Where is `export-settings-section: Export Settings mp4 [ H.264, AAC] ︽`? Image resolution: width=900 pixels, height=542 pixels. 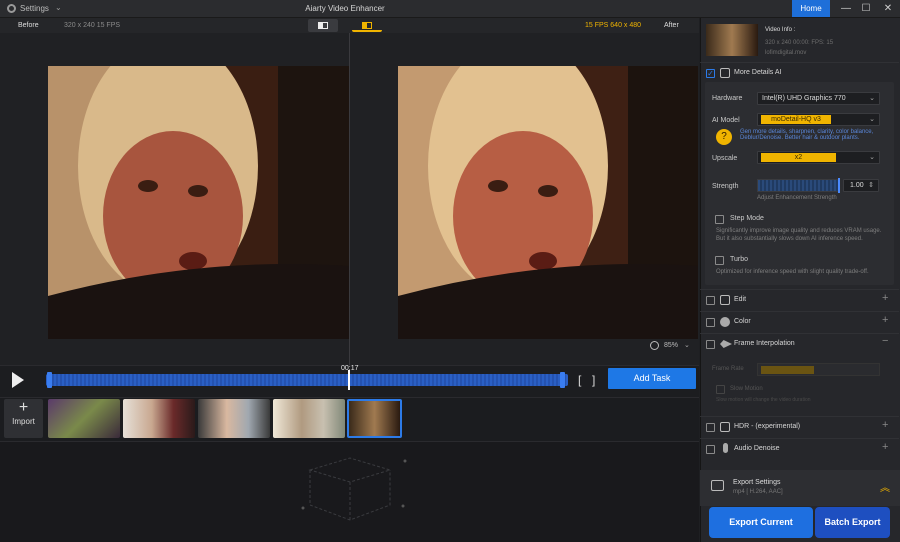
export-settings-section: Export Settings mp4 [ H.264, AAC] ︽ is located at coordinates (800, 488).